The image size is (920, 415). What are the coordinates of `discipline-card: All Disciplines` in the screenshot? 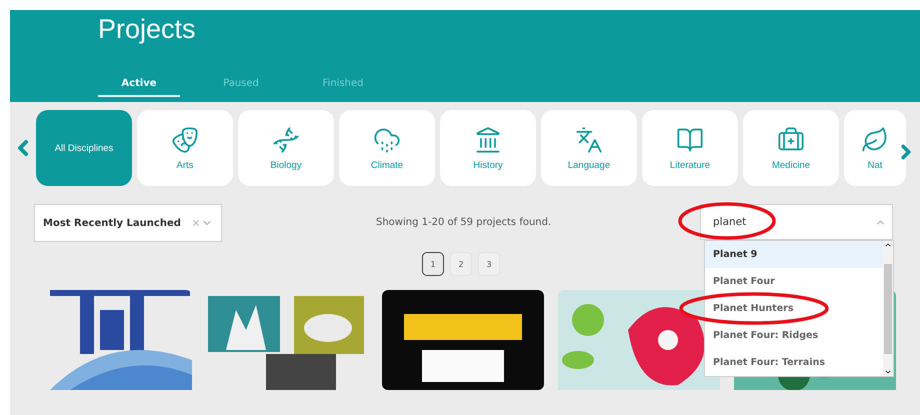 It's located at (84, 148).